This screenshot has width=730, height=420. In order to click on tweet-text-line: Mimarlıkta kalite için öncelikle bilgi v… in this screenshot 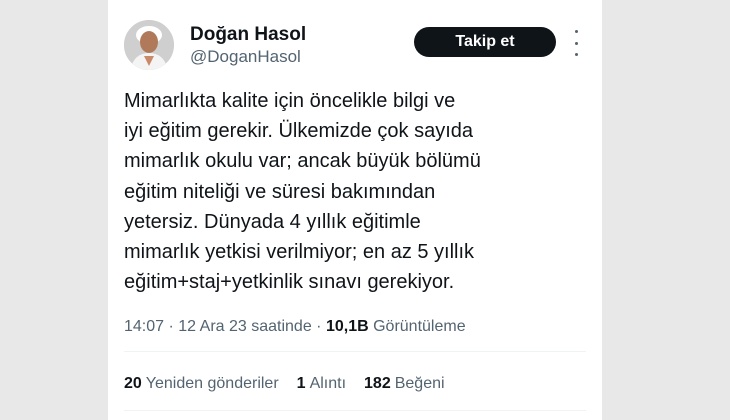, I will do `click(290, 101)`.